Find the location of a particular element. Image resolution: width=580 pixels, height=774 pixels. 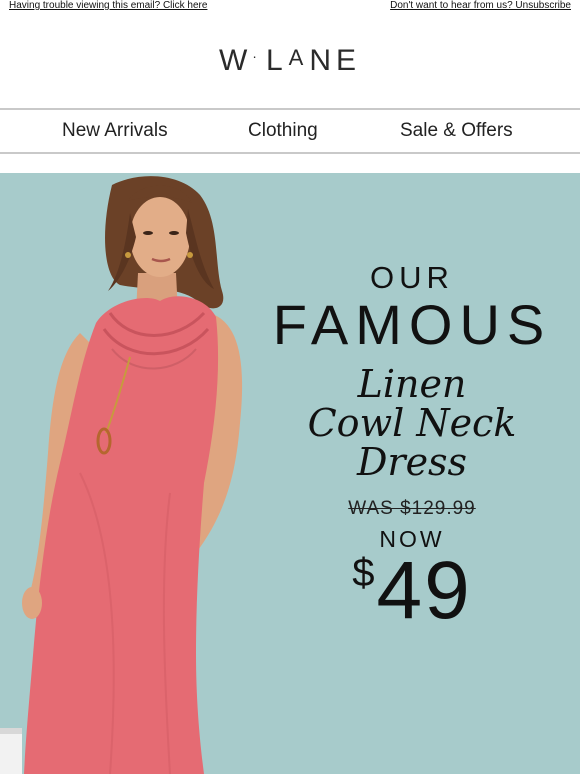

logo-letter: N is located at coordinates (323, 60).